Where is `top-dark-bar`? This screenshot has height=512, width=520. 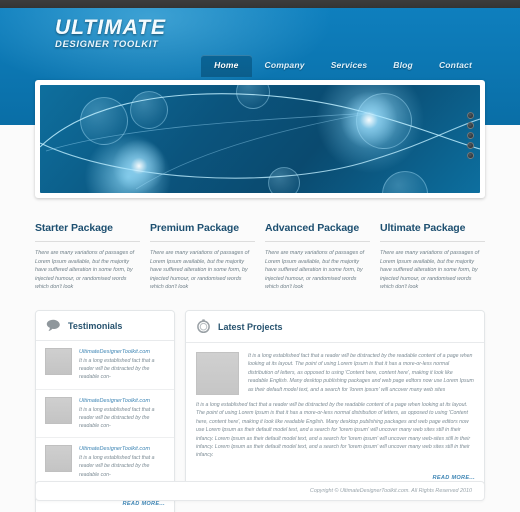
top-dark-bar is located at coordinates (260, 4).